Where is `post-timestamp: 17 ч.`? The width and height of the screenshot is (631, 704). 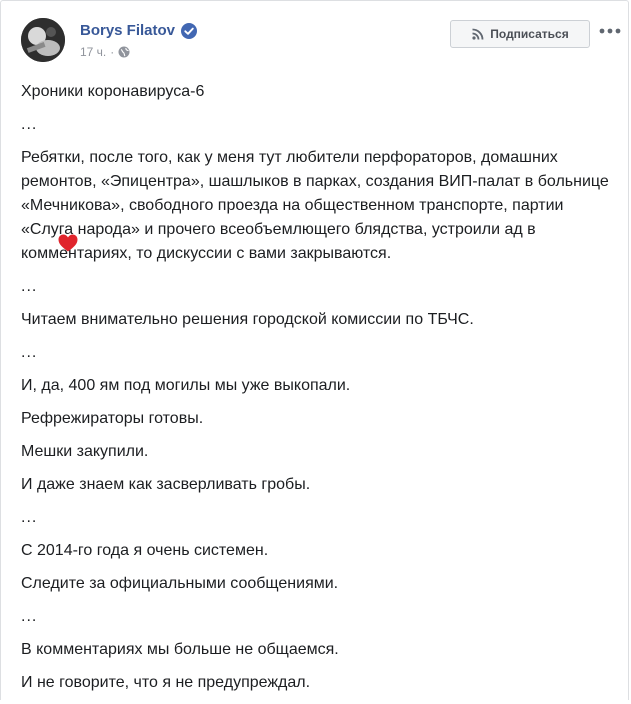 post-timestamp: 17 ч. is located at coordinates (93, 52).